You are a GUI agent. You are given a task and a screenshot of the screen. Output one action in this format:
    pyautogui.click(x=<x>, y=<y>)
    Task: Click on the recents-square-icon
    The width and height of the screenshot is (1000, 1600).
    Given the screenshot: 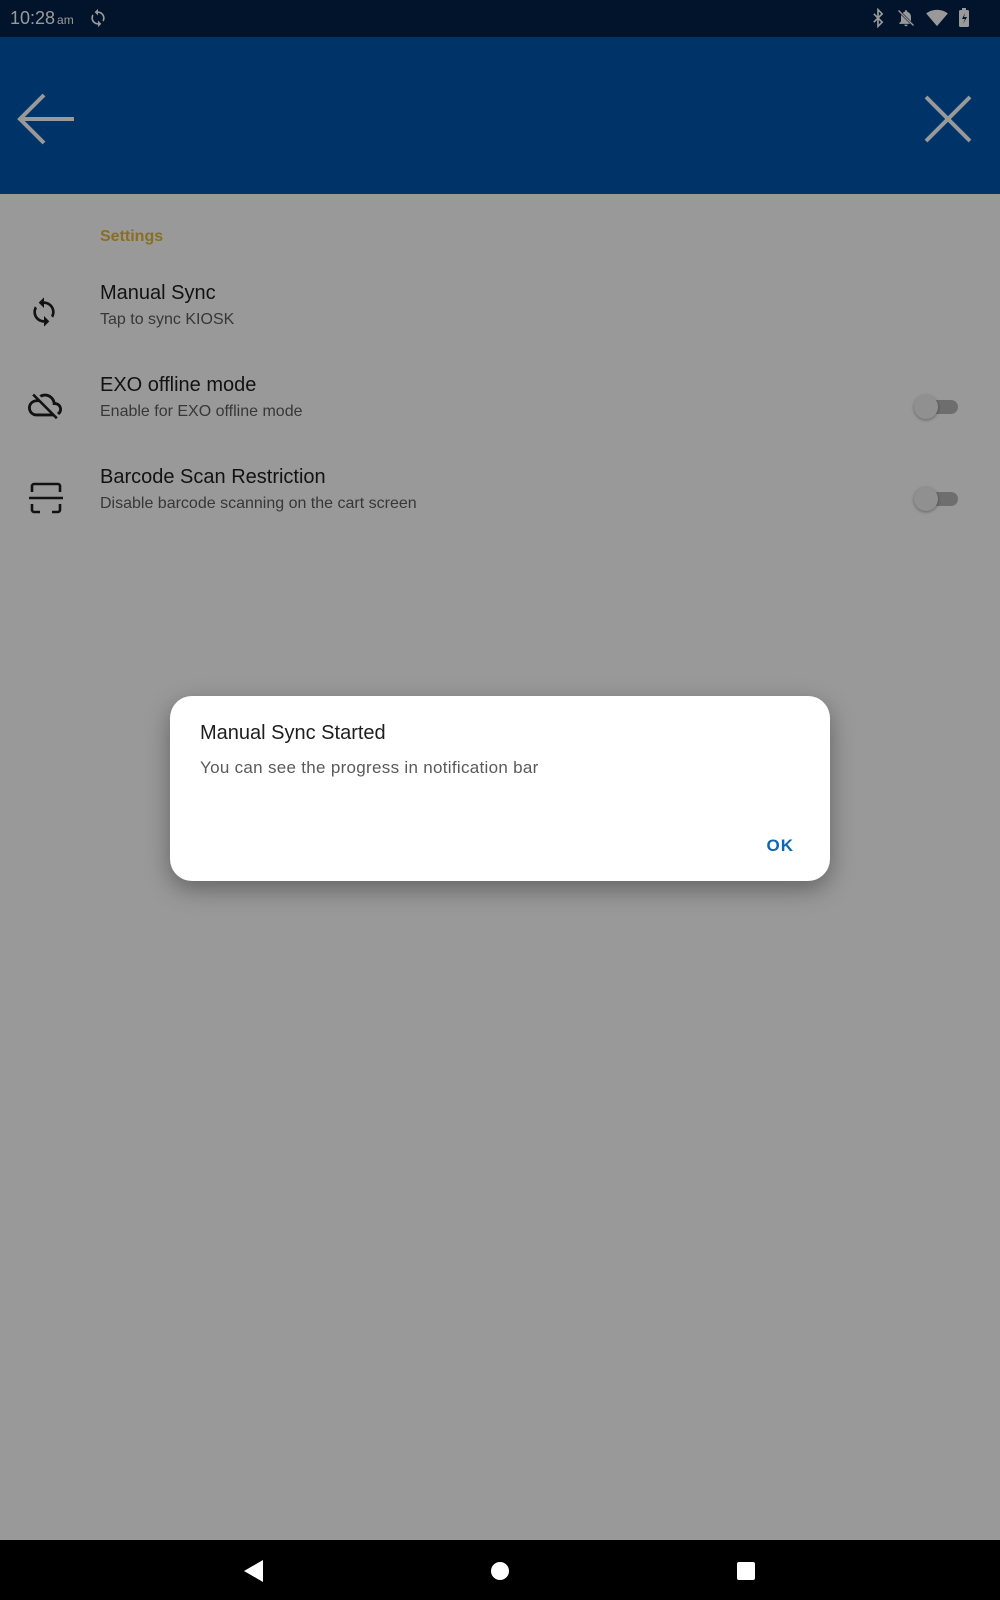 What is the action you would take?
    pyautogui.click(x=746, y=1571)
    